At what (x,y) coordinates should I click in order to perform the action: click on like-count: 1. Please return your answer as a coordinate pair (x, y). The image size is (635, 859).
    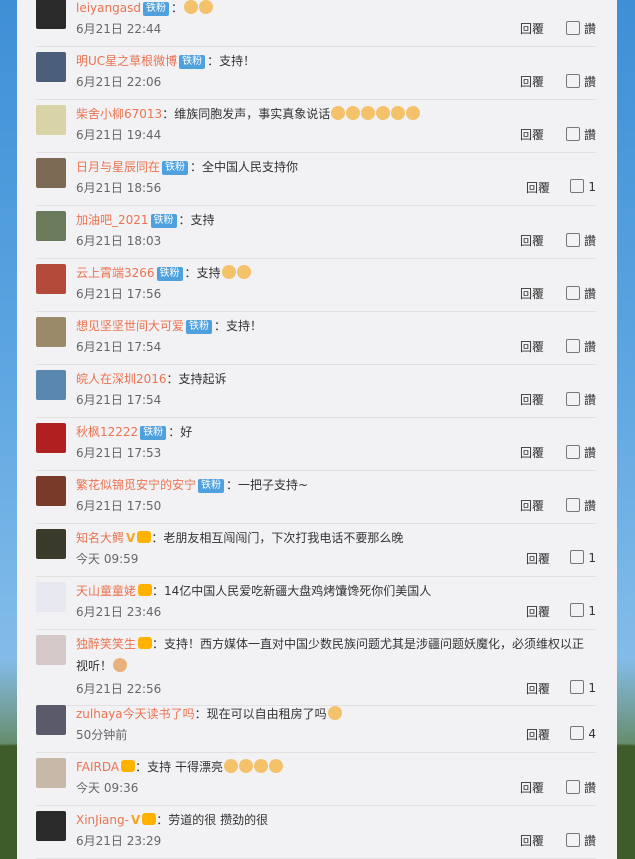
    Looking at the image, I should click on (592, 558).